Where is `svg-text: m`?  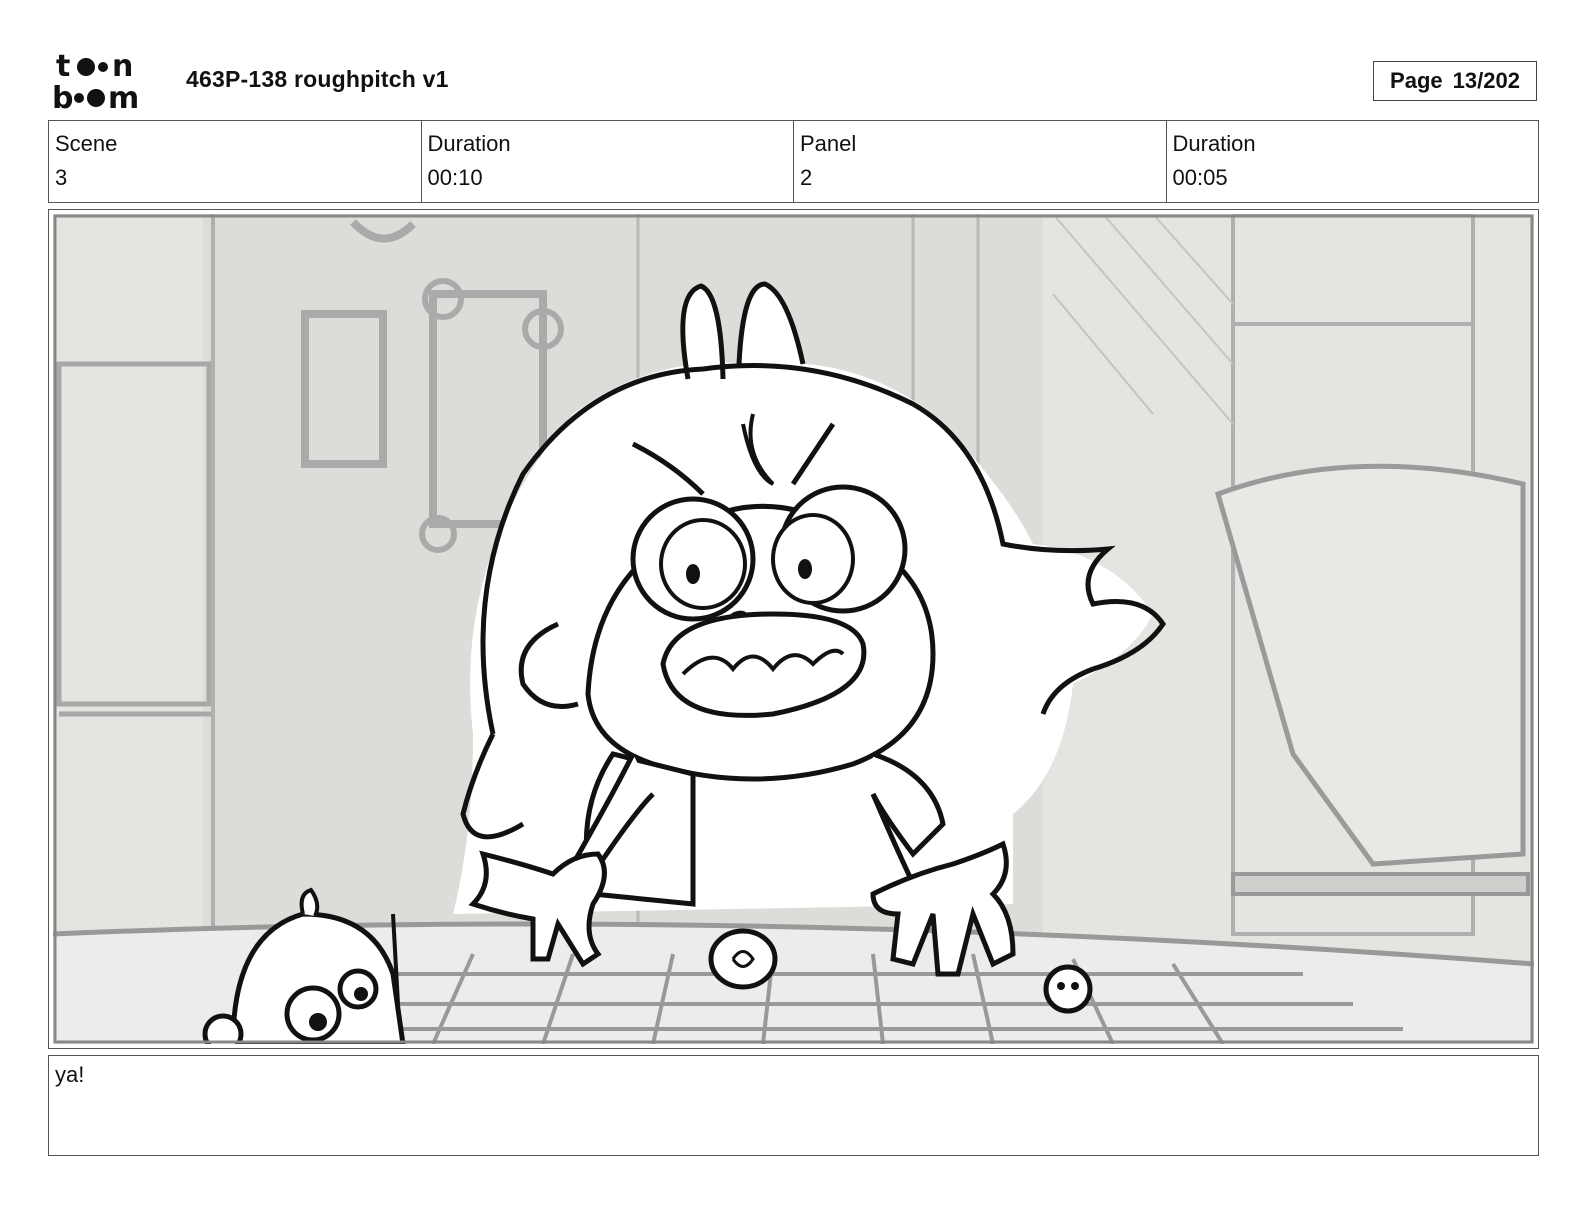
svg-text: m is located at coordinates (123, 96).